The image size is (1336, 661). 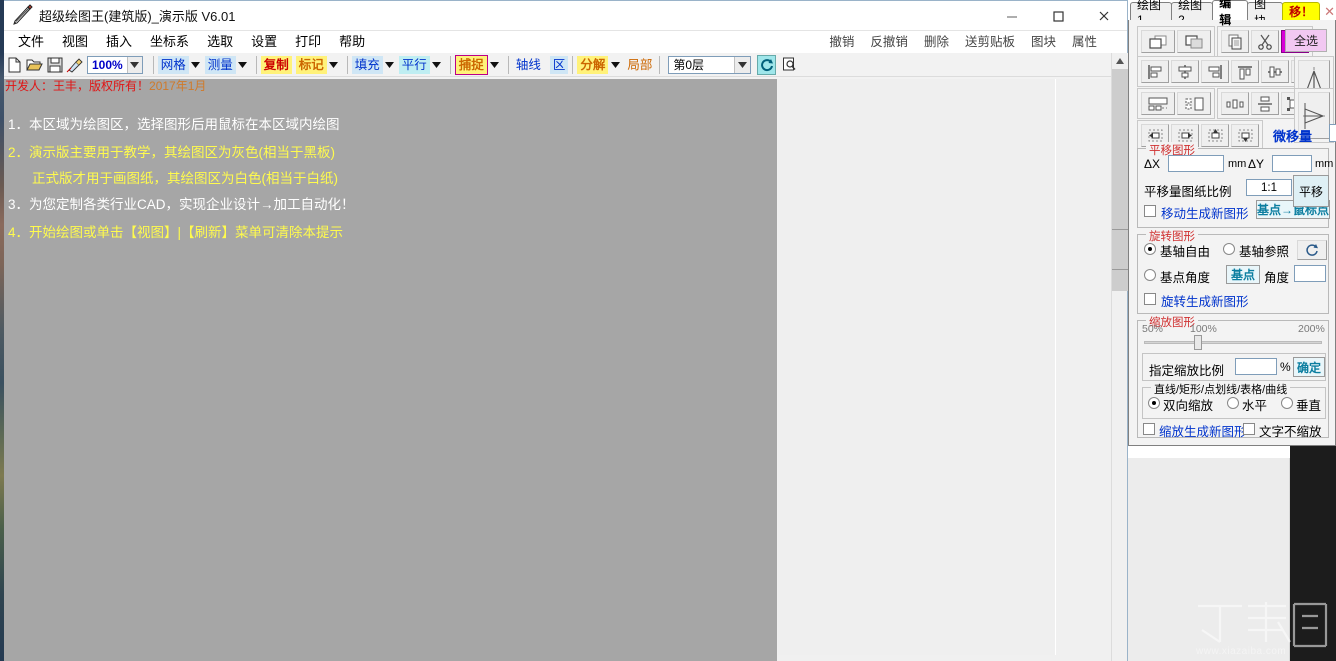 What do you see at coordinates (1245, 71) in the screenshot?
I see `align-top-icon` at bounding box center [1245, 71].